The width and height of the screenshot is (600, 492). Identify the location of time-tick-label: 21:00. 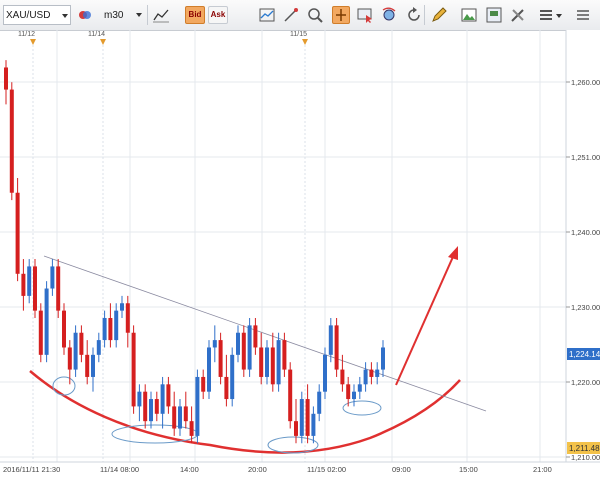
(542, 469).